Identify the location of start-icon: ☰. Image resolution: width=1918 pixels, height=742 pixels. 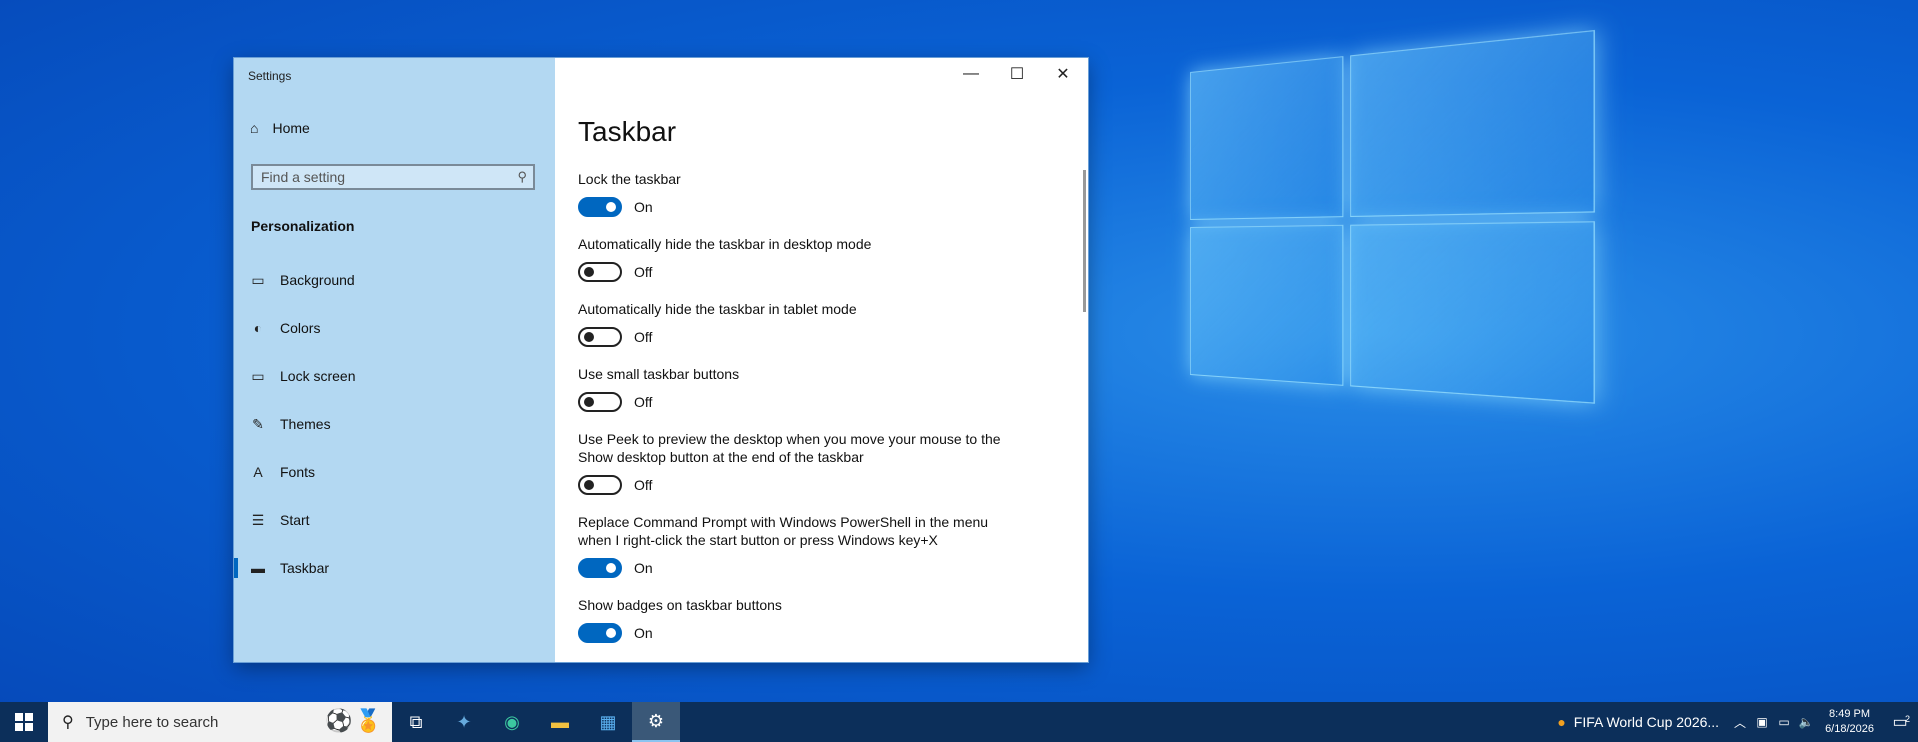
(258, 519).